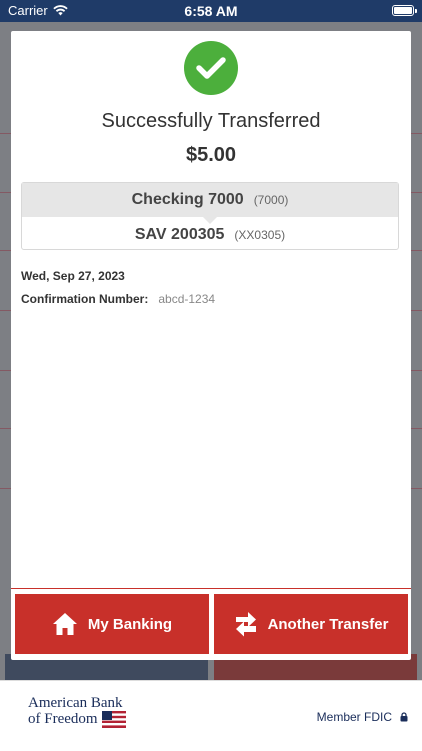 This screenshot has height=751, width=422. Describe the element at coordinates (211, 121) in the screenshot. I see `success-message: Successfully Transferred` at that location.